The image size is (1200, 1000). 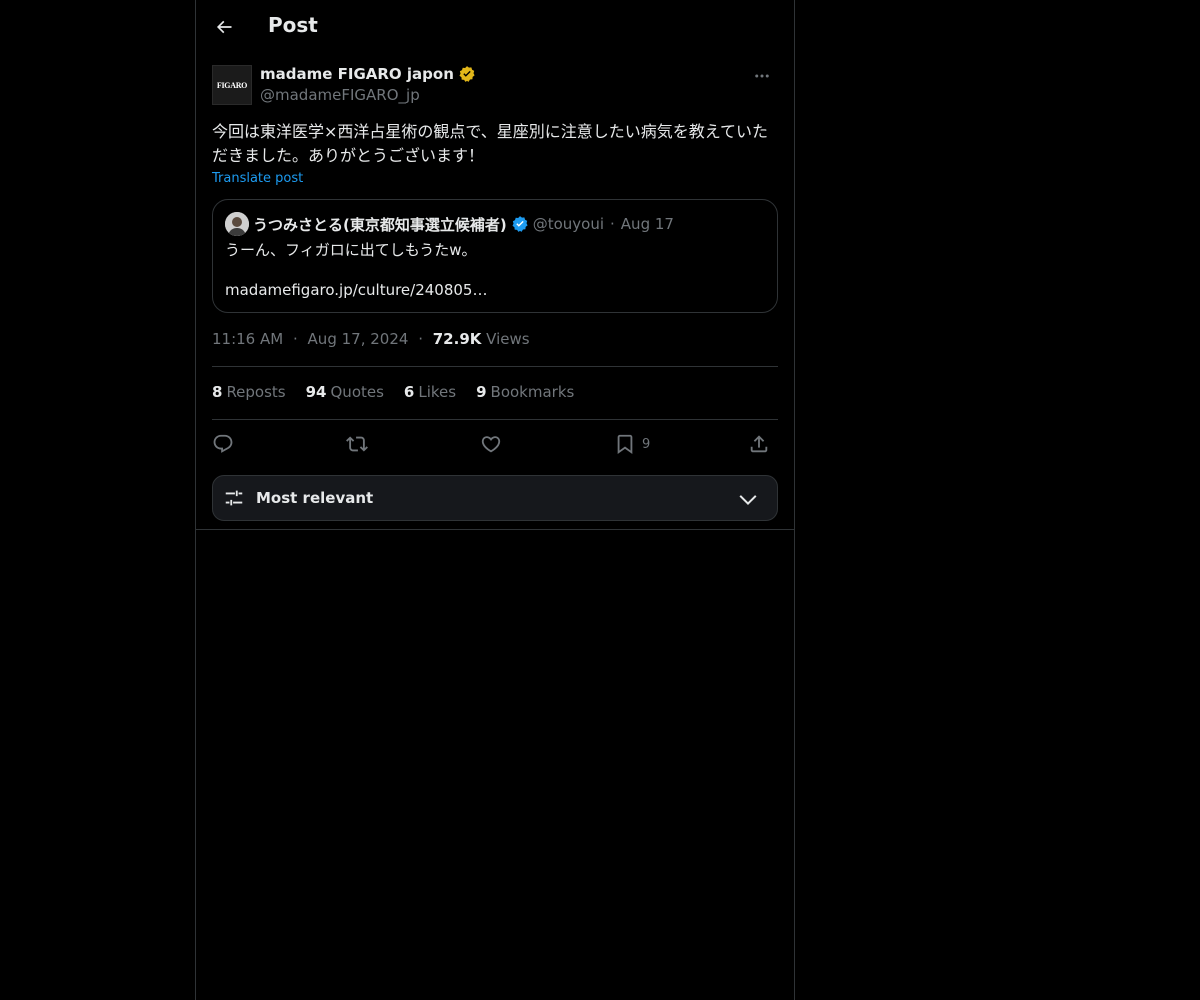 I want to click on repost-icon, so click(x=357, y=444).